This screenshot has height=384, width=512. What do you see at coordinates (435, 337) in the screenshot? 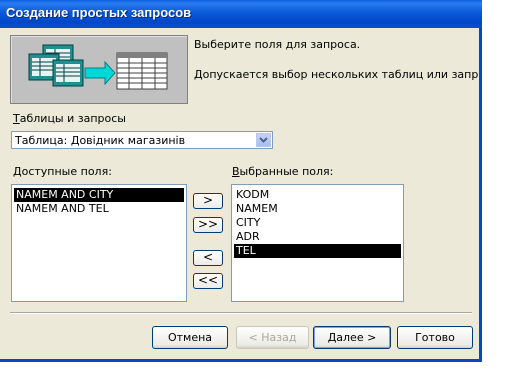
I see `finish-button: Готово` at bounding box center [435, 337].